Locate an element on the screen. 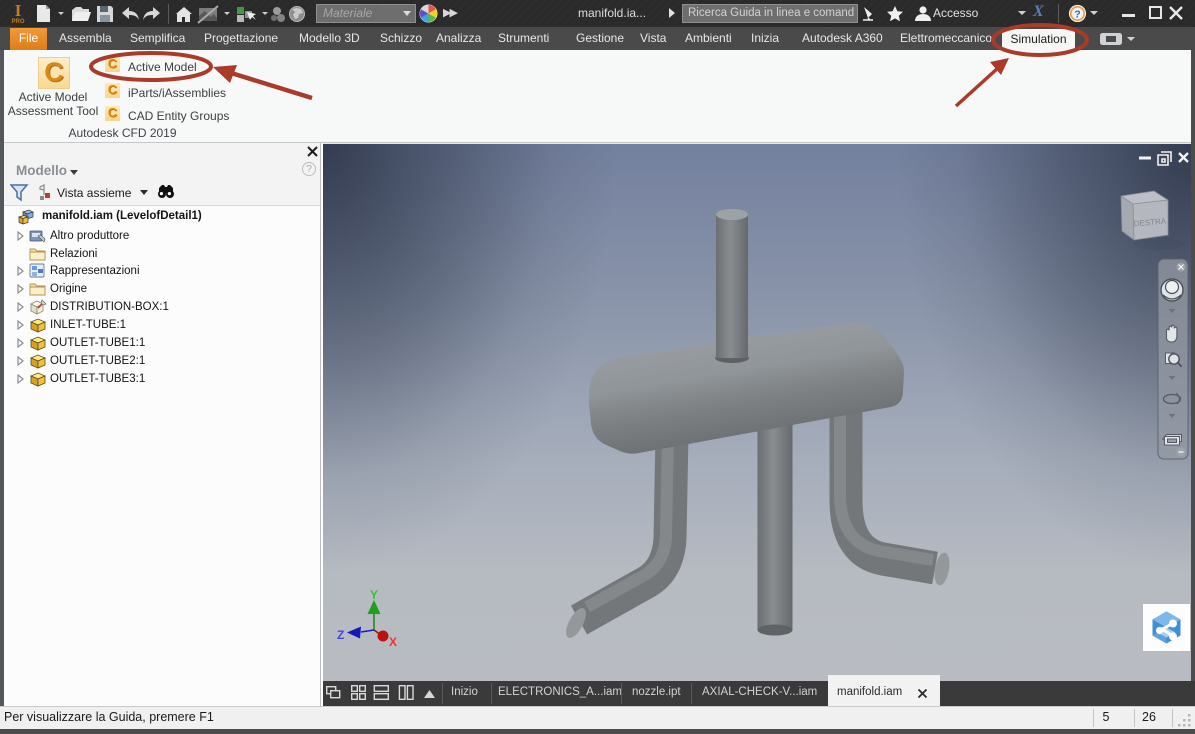 The image size is (1195, 734). svg-text: Y is located at coordinates (374, 595).